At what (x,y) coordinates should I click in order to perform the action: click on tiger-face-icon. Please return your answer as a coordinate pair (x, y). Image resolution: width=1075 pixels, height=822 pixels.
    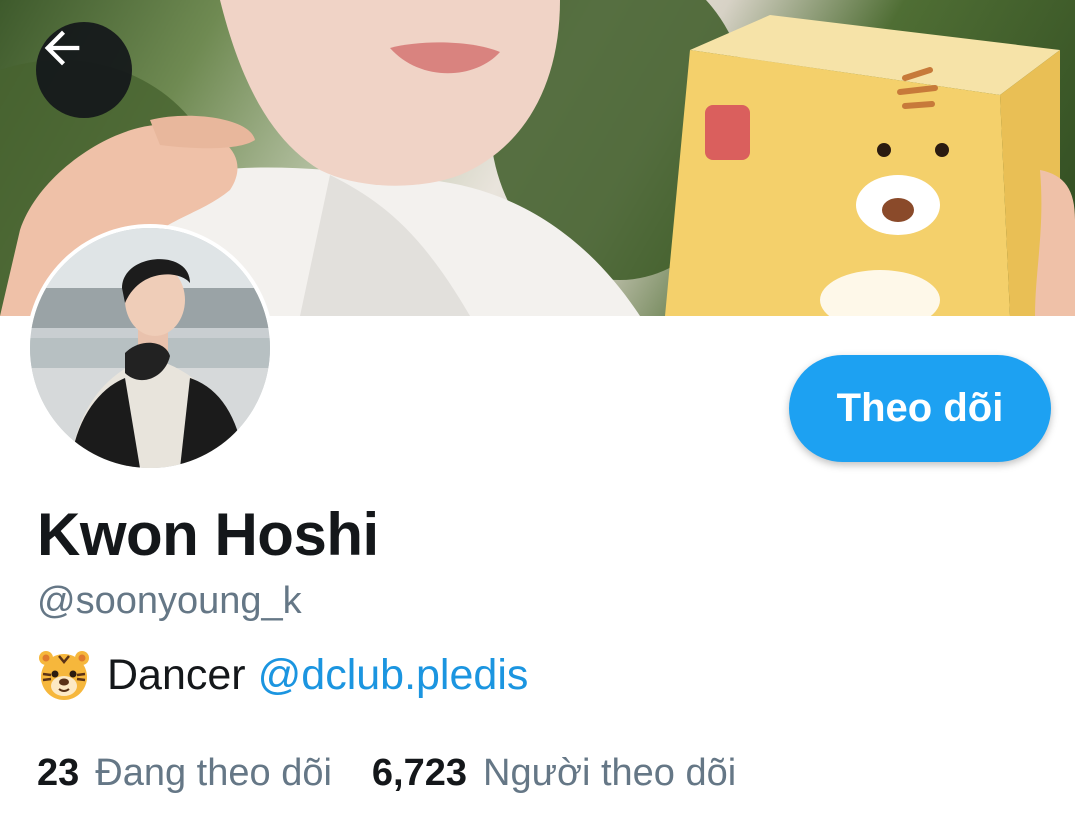
    Looking at the image, I should click on (64, 675).